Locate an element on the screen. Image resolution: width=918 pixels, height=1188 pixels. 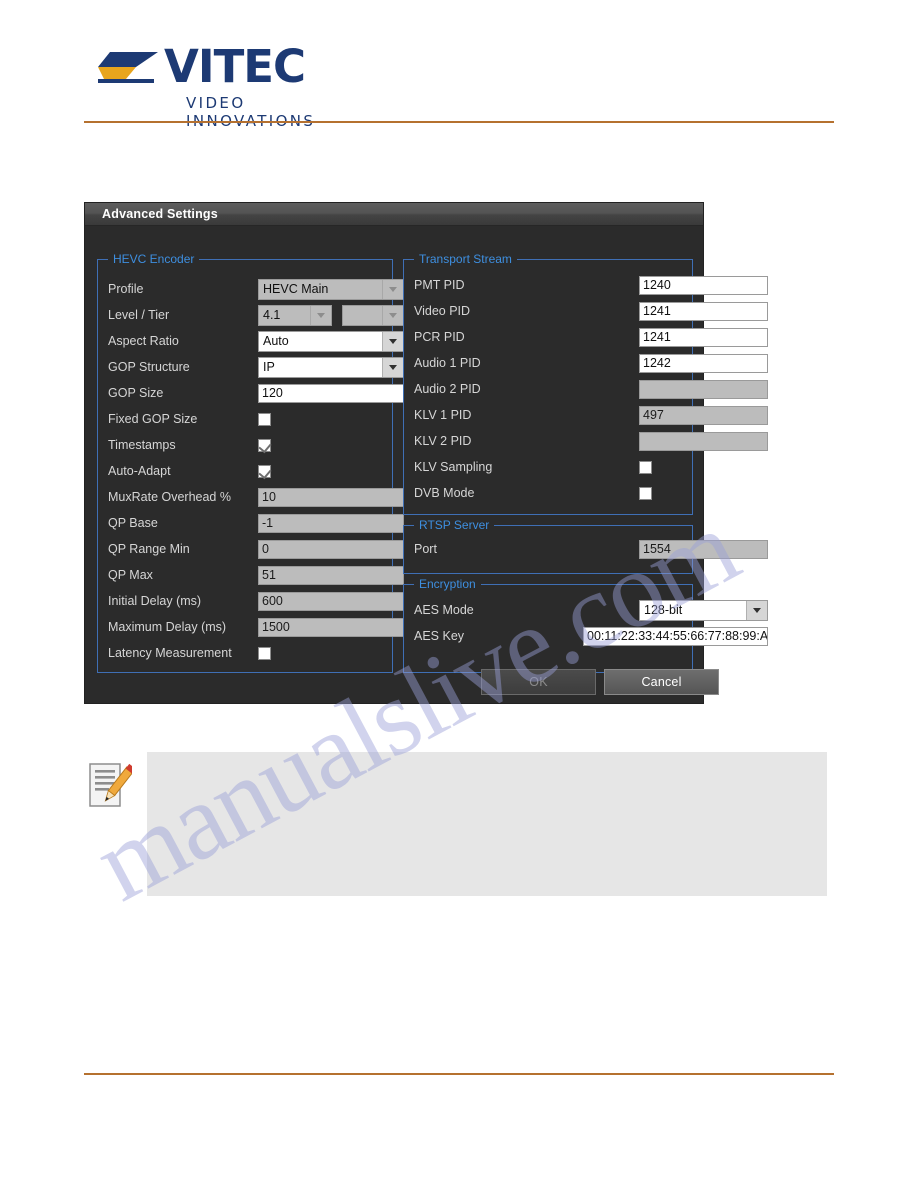
input-port: 1554 is located at coordinates (703, 549).